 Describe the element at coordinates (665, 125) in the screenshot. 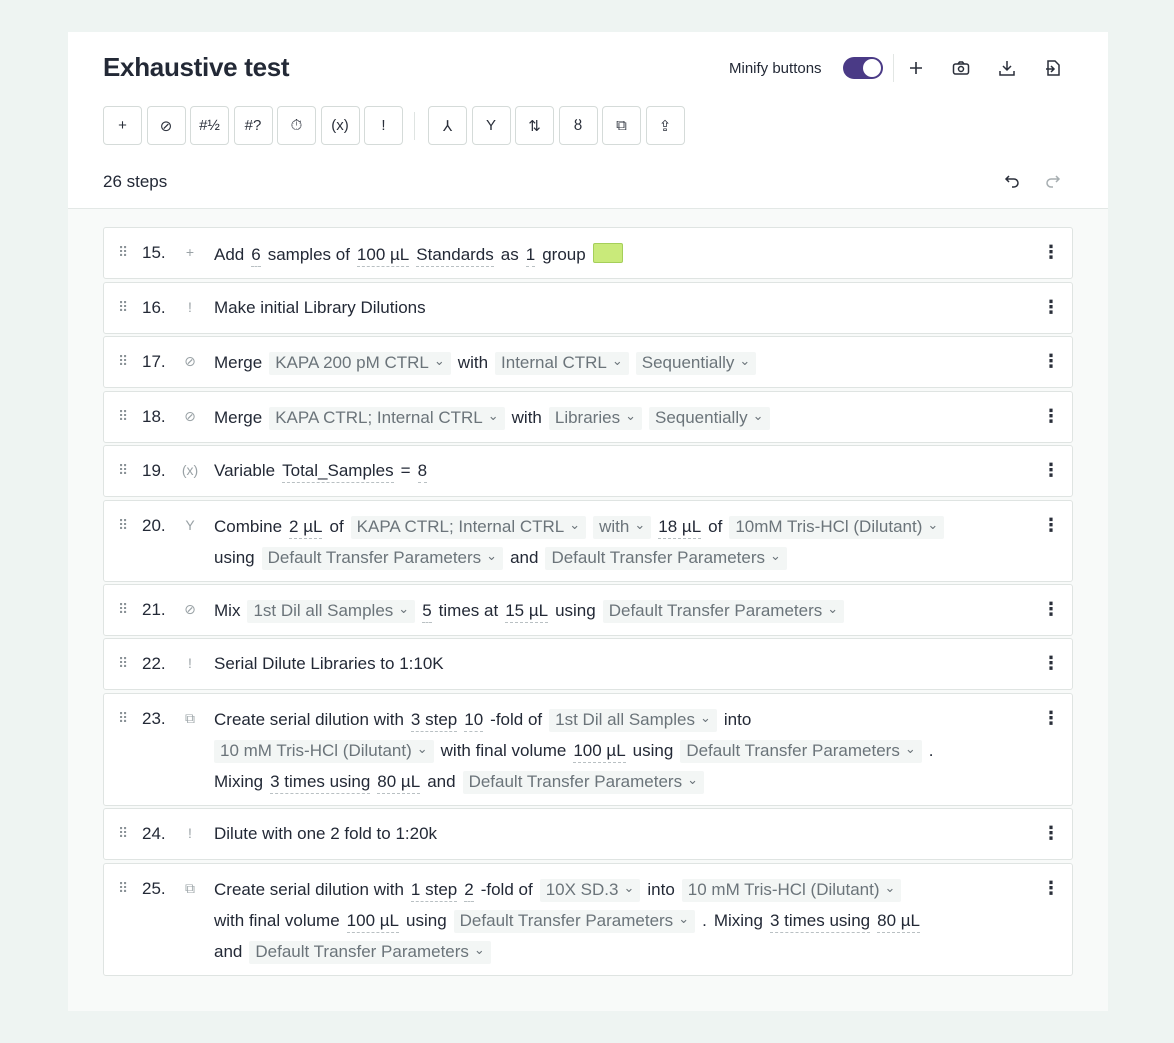

I see `dispense-icon: ⇪` at that location.